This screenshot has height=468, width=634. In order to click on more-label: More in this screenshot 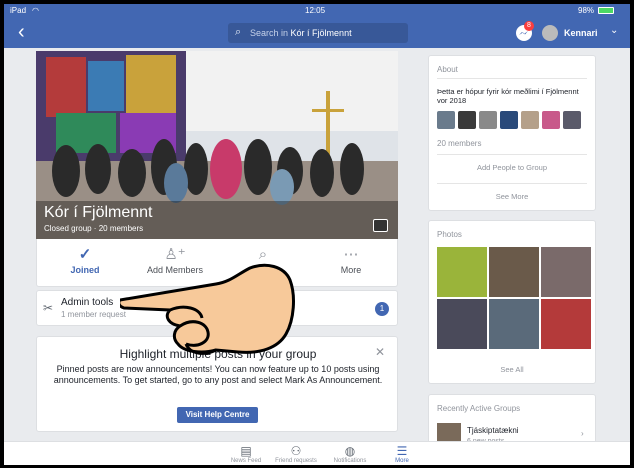, I will do `click(351, 270)`.